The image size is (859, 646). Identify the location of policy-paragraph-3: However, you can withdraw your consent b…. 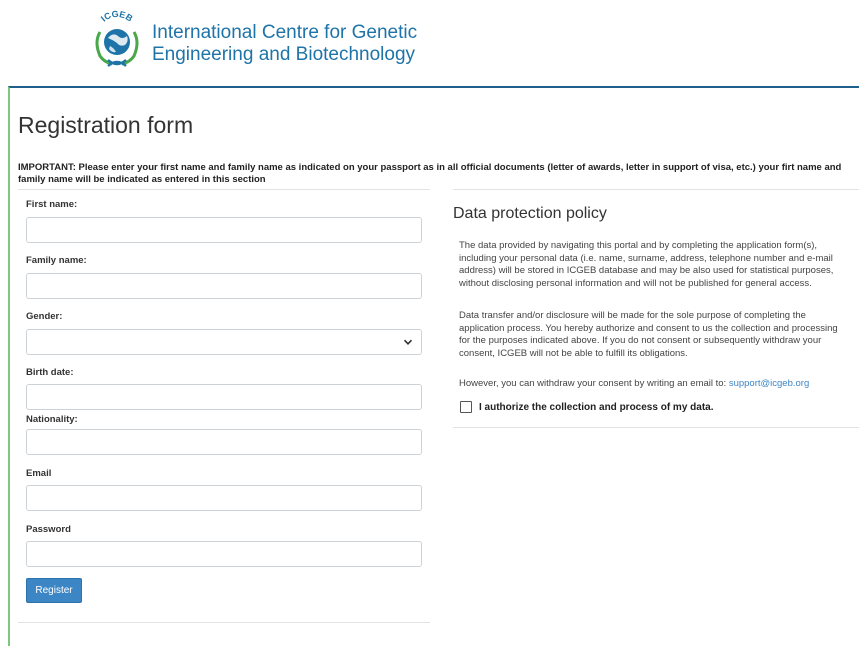
(659, 384).